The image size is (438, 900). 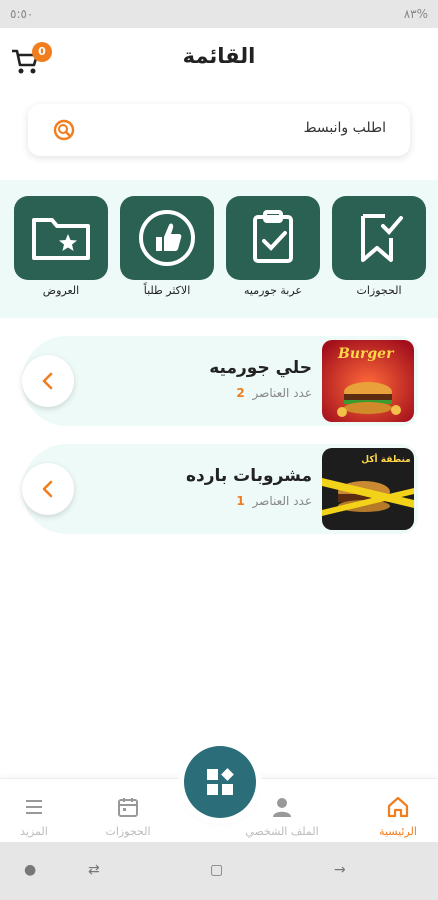 I want to click on zone-image-text: منطقة أكل, so click(x=385, y=459).